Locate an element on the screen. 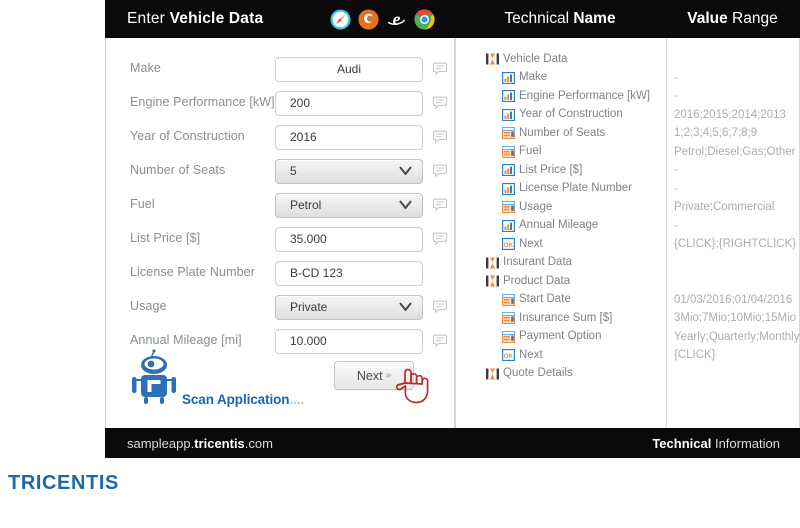 Image resolution: width=800 pixels, height=528 pixels. field-label: Annual Mileage [mi] is located at coordinates (186, 340).